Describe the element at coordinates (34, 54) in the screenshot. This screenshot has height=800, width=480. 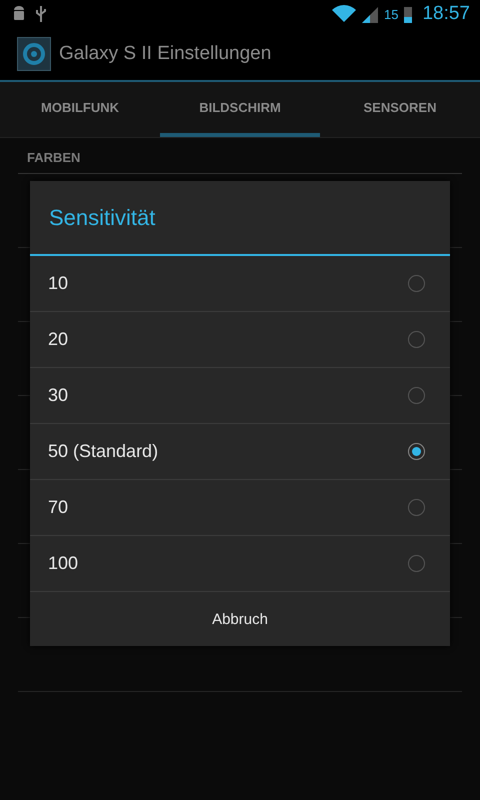
I see `app-icon` at that location.